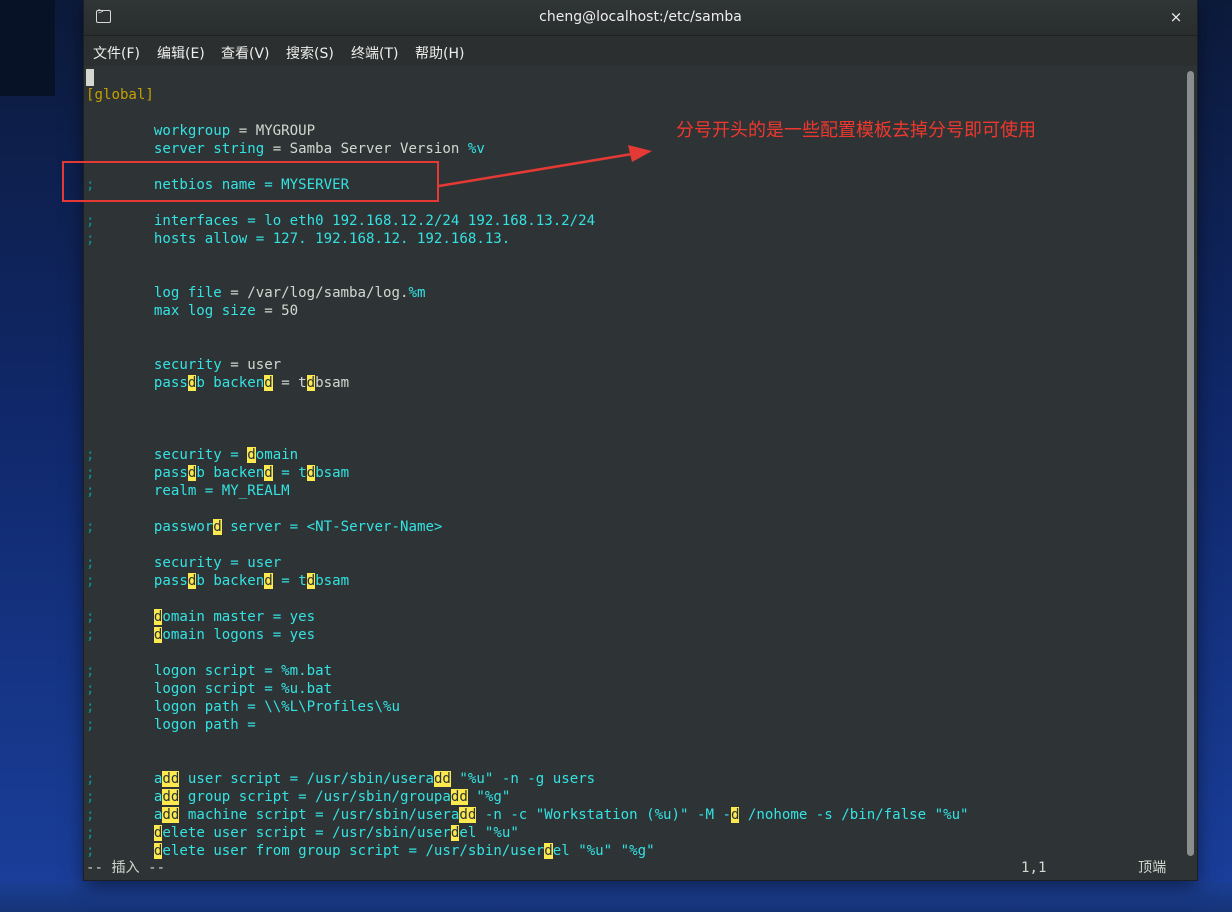 The width and height of the screenshot is (1232, 912). I want to click on config-line: ; logon path =, so click(171, 725).